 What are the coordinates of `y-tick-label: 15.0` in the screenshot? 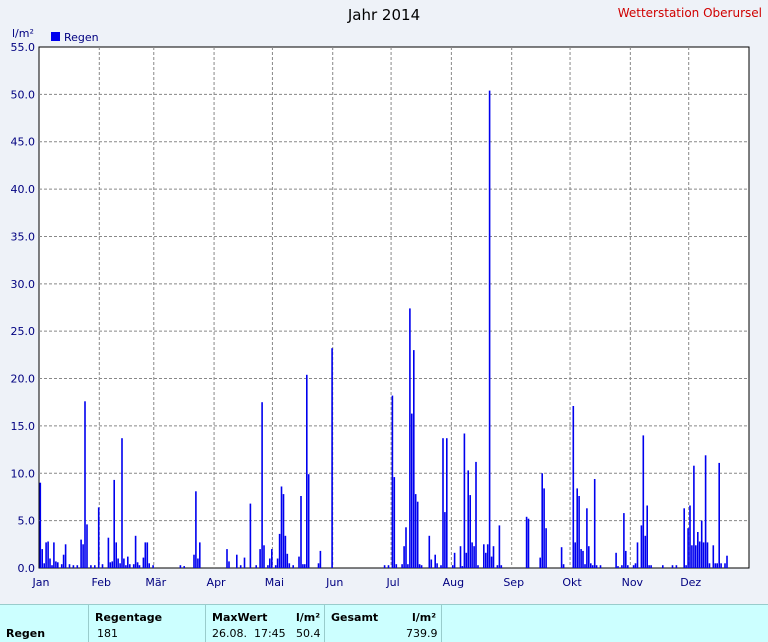 It's located at (23, 426).